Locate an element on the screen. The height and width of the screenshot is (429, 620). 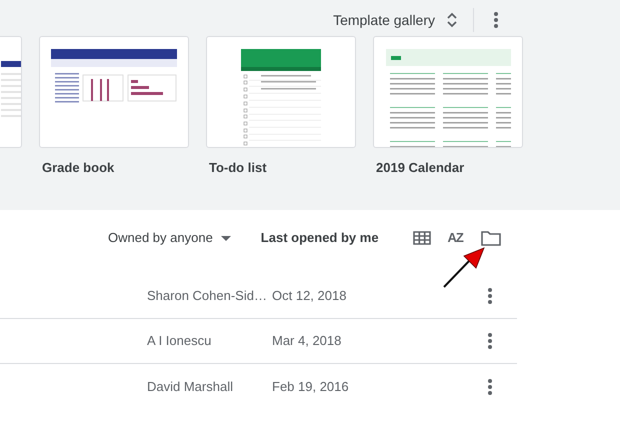
folder-icon is located at coordinates (490, 238).